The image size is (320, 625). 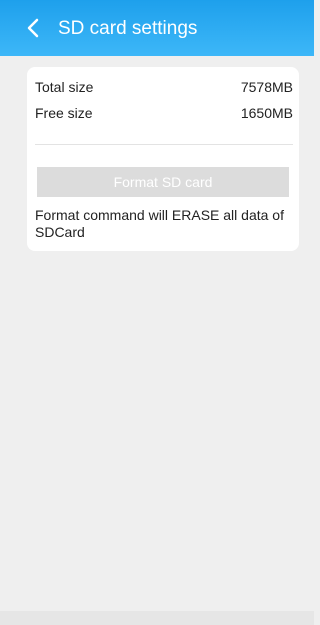 What do you see at coordinates (266, 113) in the screenshot?
I see `free-size-value: 1650MB` at bounding box center [266, 113].